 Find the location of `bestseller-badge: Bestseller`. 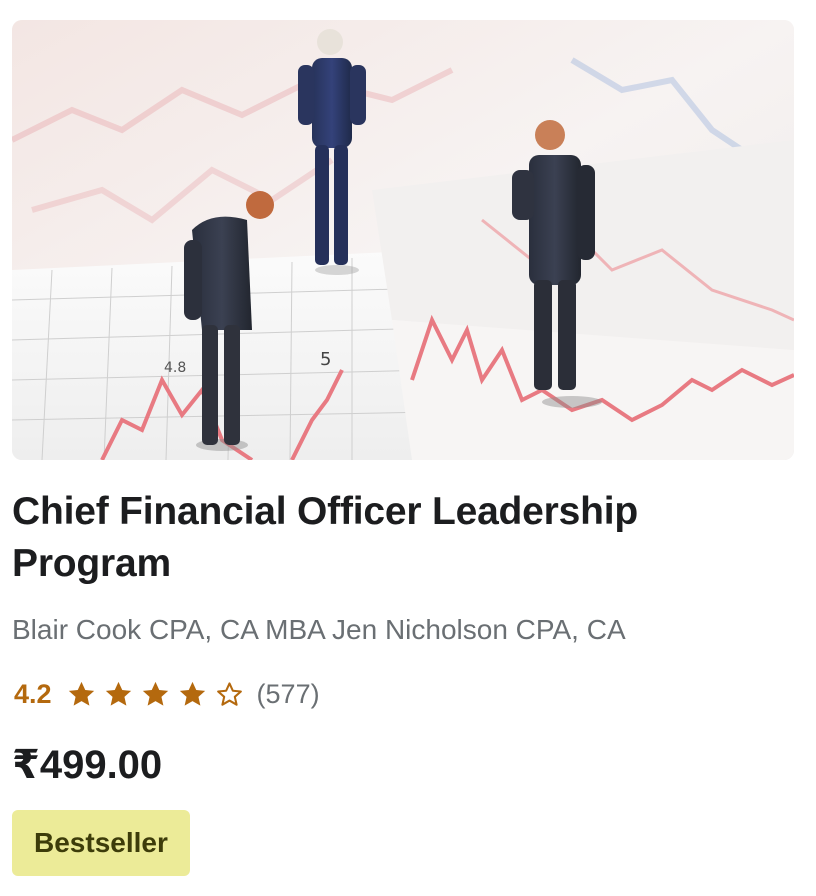

bestseller-badge: Bestseller is located at coordinates (101, 843).